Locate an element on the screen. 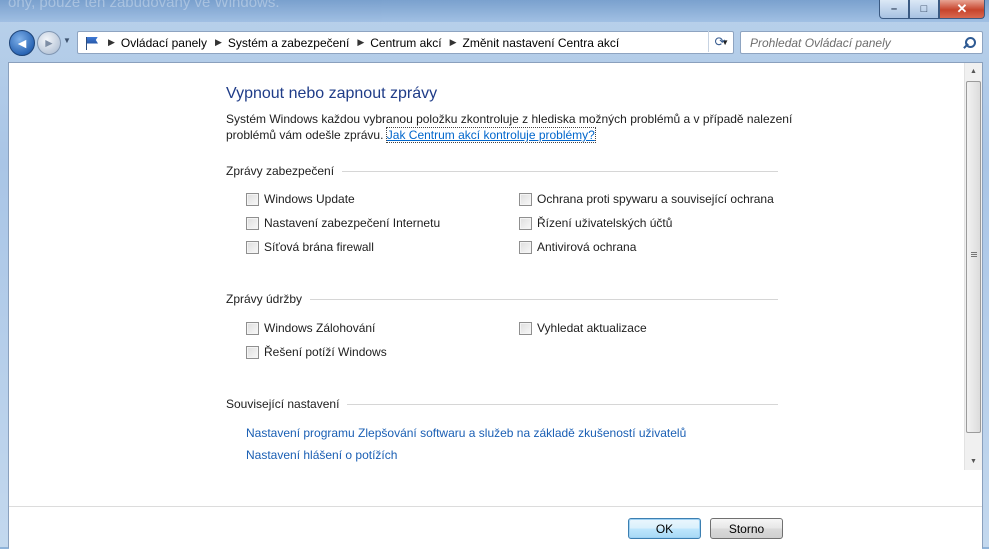  back-button: ◄ is located at coordinates (22, 43).